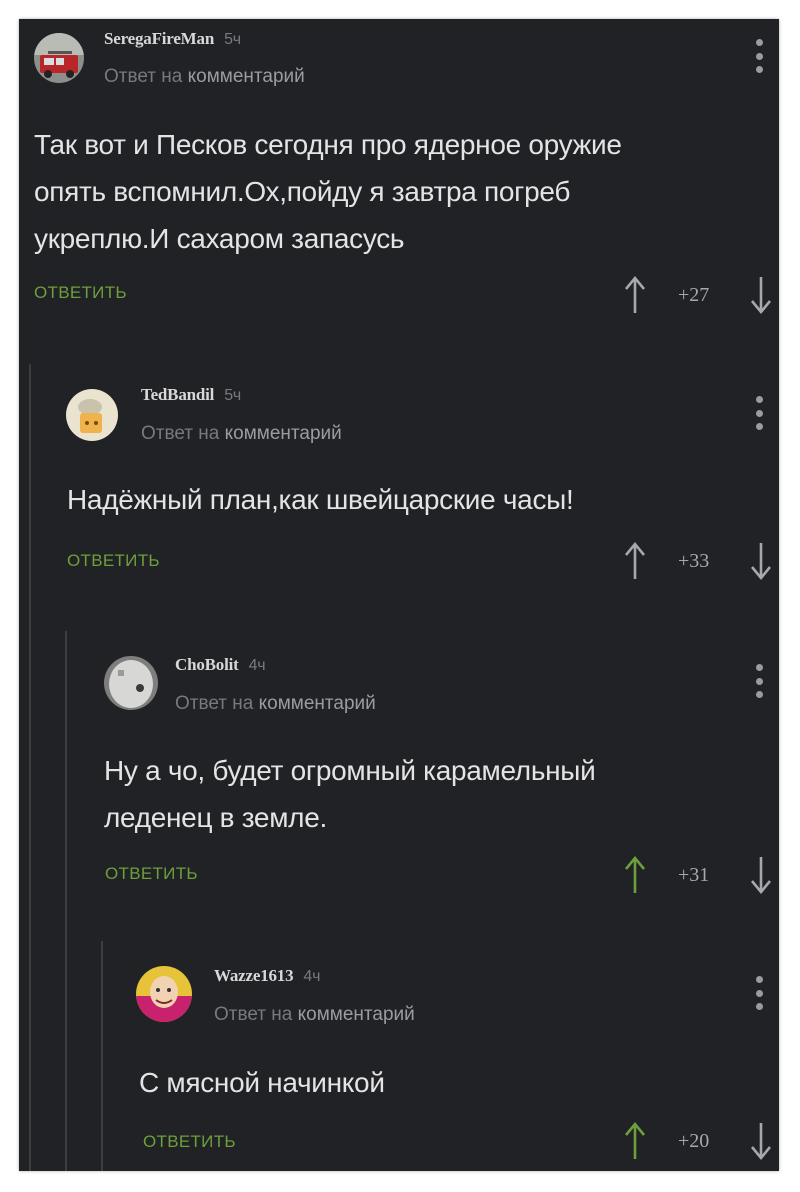 The width and height of the screenshot is (800, 1192). What do you see at coordinates (444, 1082) in the screenshot?
I see `comment-text: С мясной начинкой` at bounding box center [444, 1082].